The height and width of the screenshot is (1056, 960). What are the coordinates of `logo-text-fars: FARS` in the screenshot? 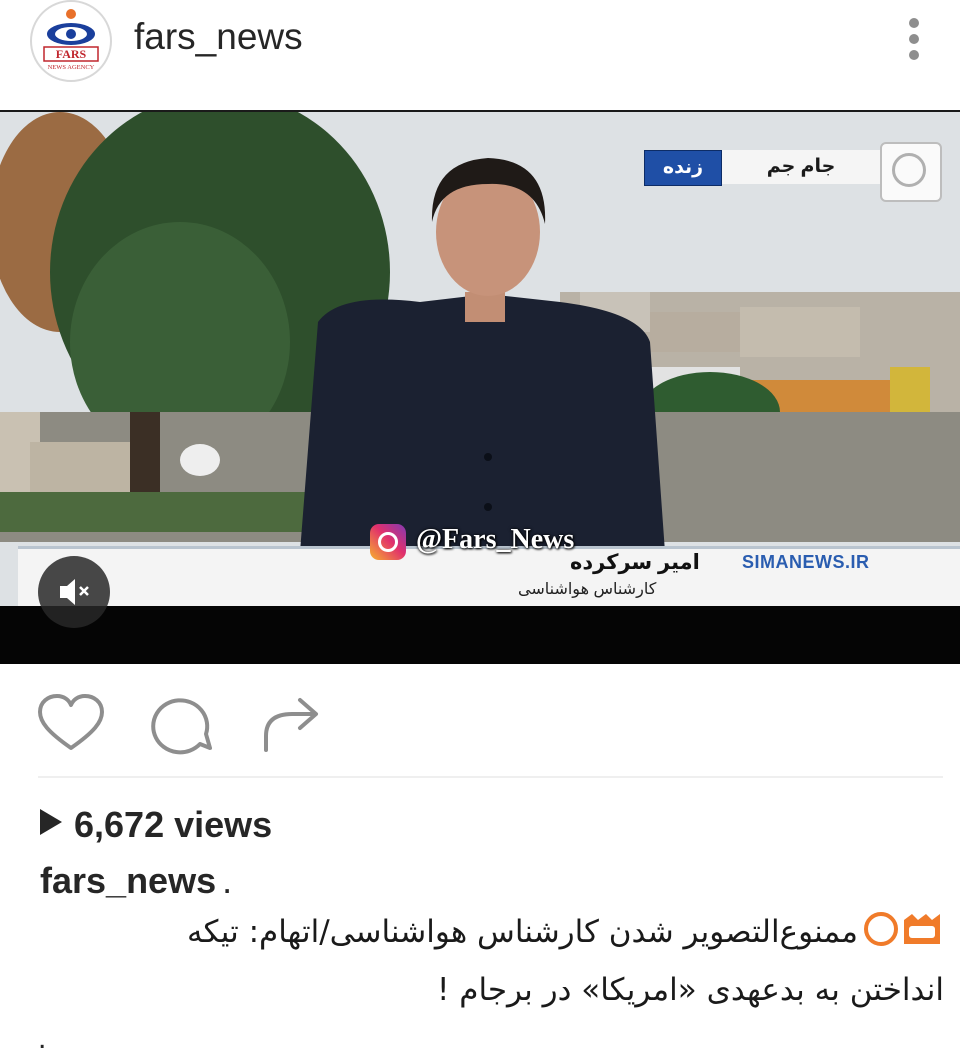 It's located at (71, 54).